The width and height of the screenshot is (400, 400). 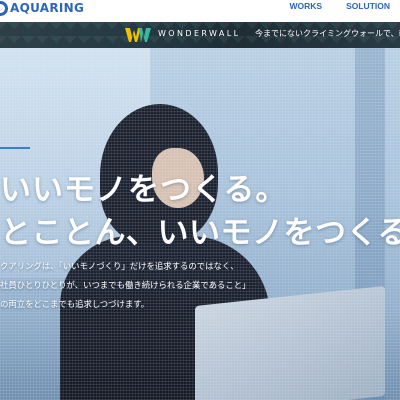 I want to click on hero-headline-1: いいモノをつくる。, so click(x=144, y=190).